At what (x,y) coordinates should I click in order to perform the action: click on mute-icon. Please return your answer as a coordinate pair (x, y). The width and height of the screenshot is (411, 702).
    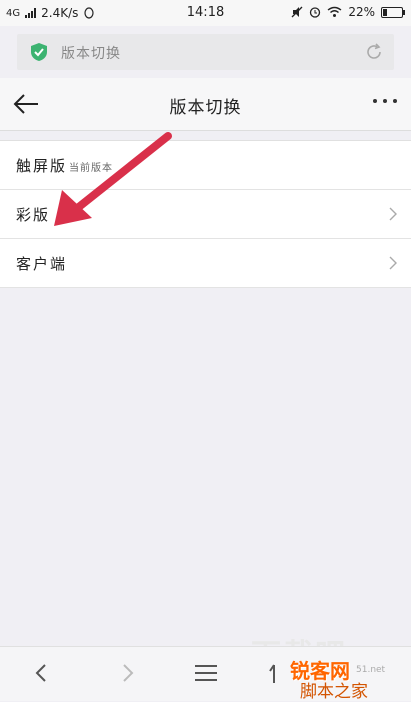
    Looking at the image, I should click on (297, 12).